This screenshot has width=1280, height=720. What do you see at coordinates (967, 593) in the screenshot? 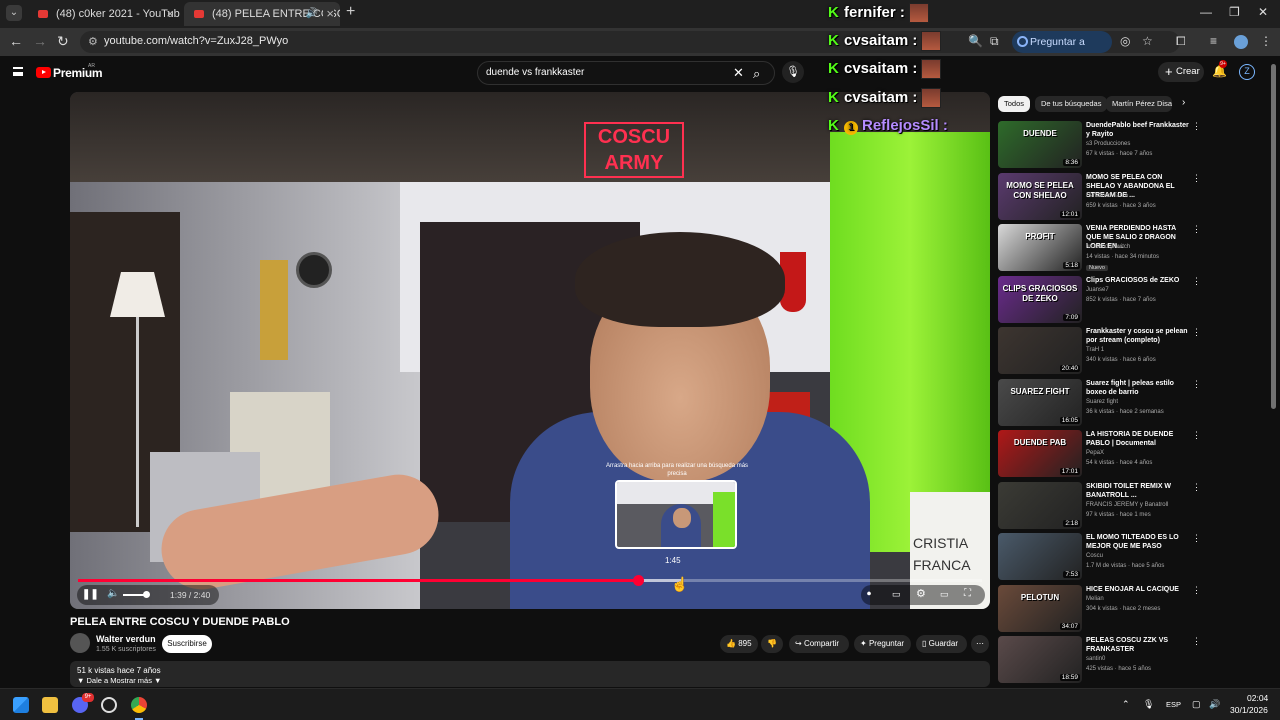
I see `fullscreen-icon: ⛶` at bounding box center [967, 593].